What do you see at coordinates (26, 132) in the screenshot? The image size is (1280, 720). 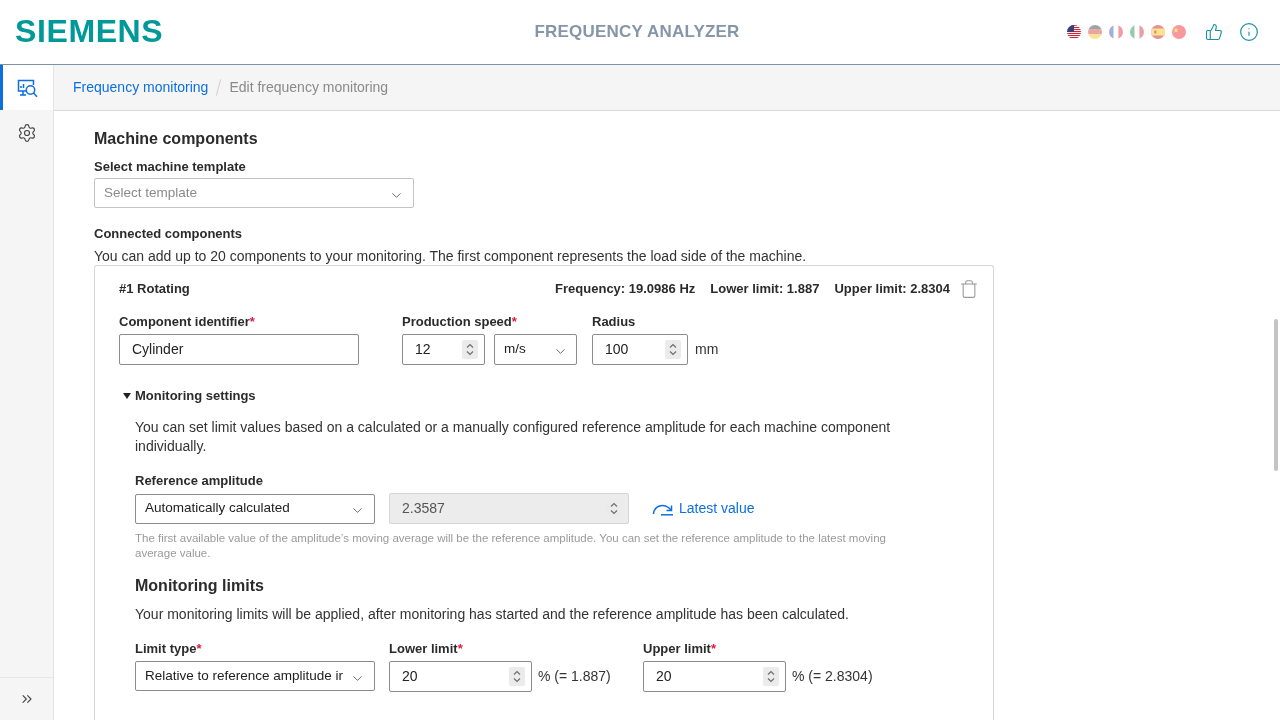 I see `settings-icon` at bounding box center [26, 132].